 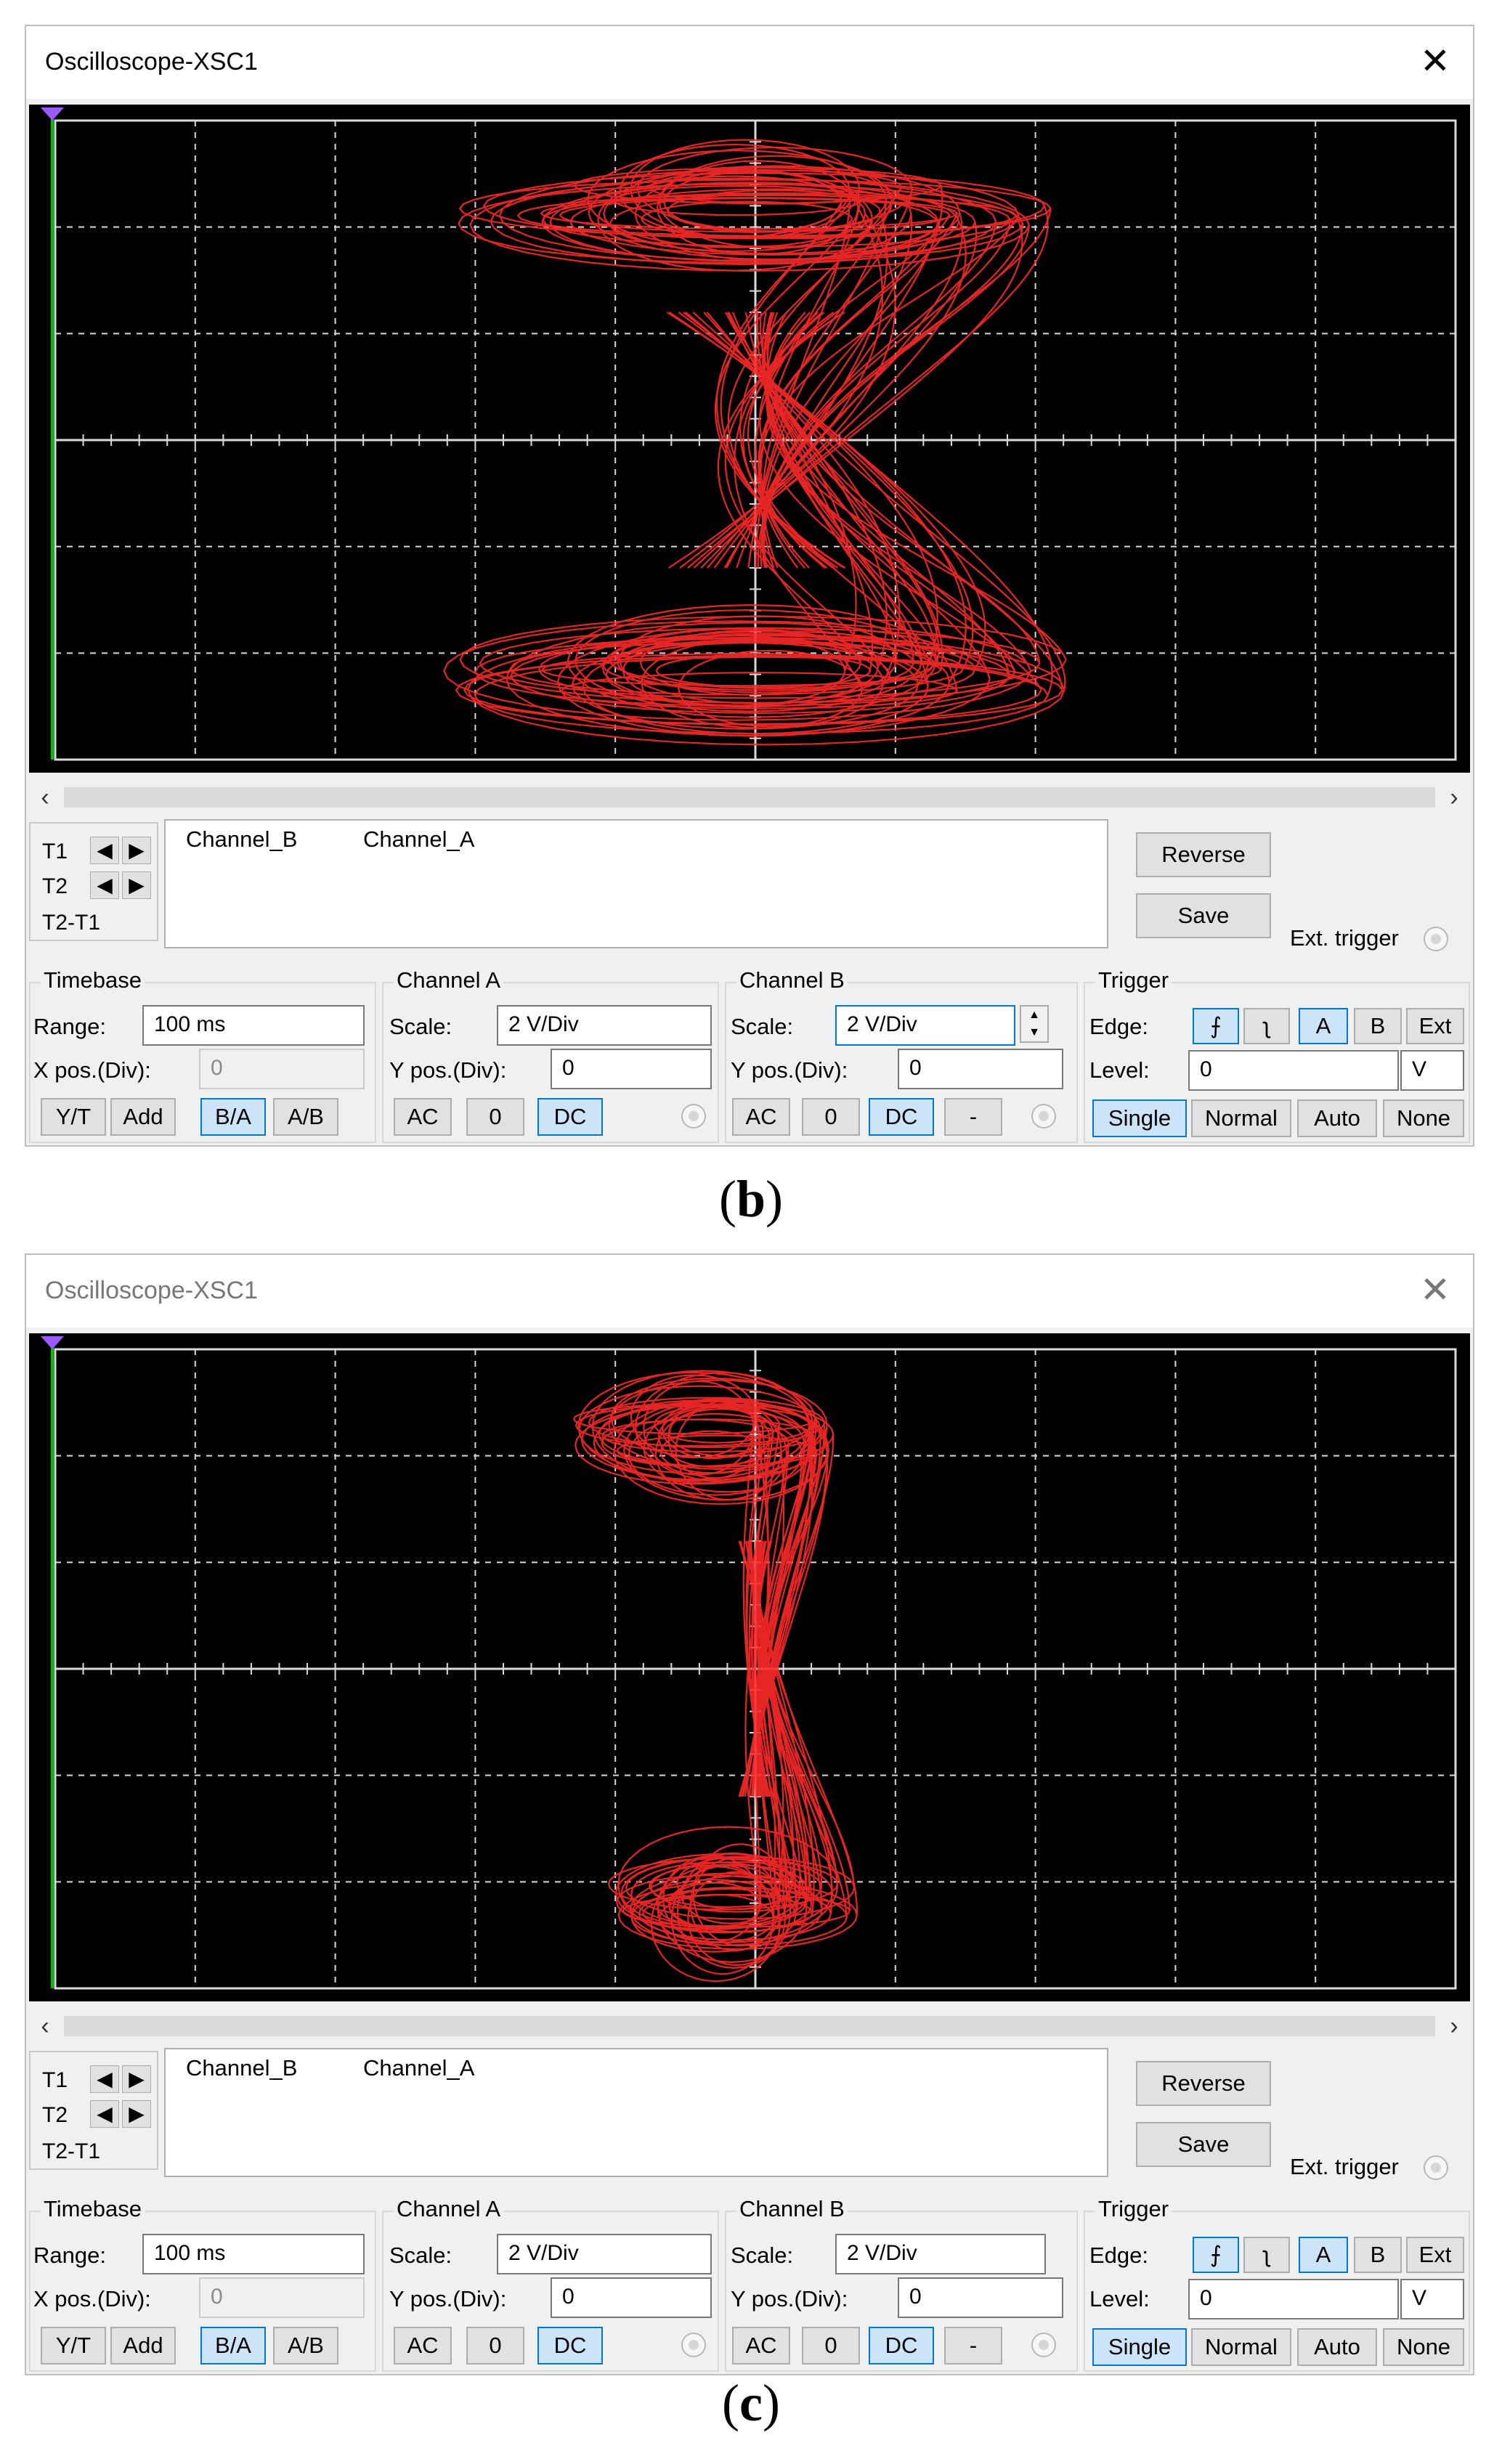 What do you see at coordinates (1034, 1032) in the screenshot?
I see `spin-down-icon: ▼` at bounding box center [1034, 1032].